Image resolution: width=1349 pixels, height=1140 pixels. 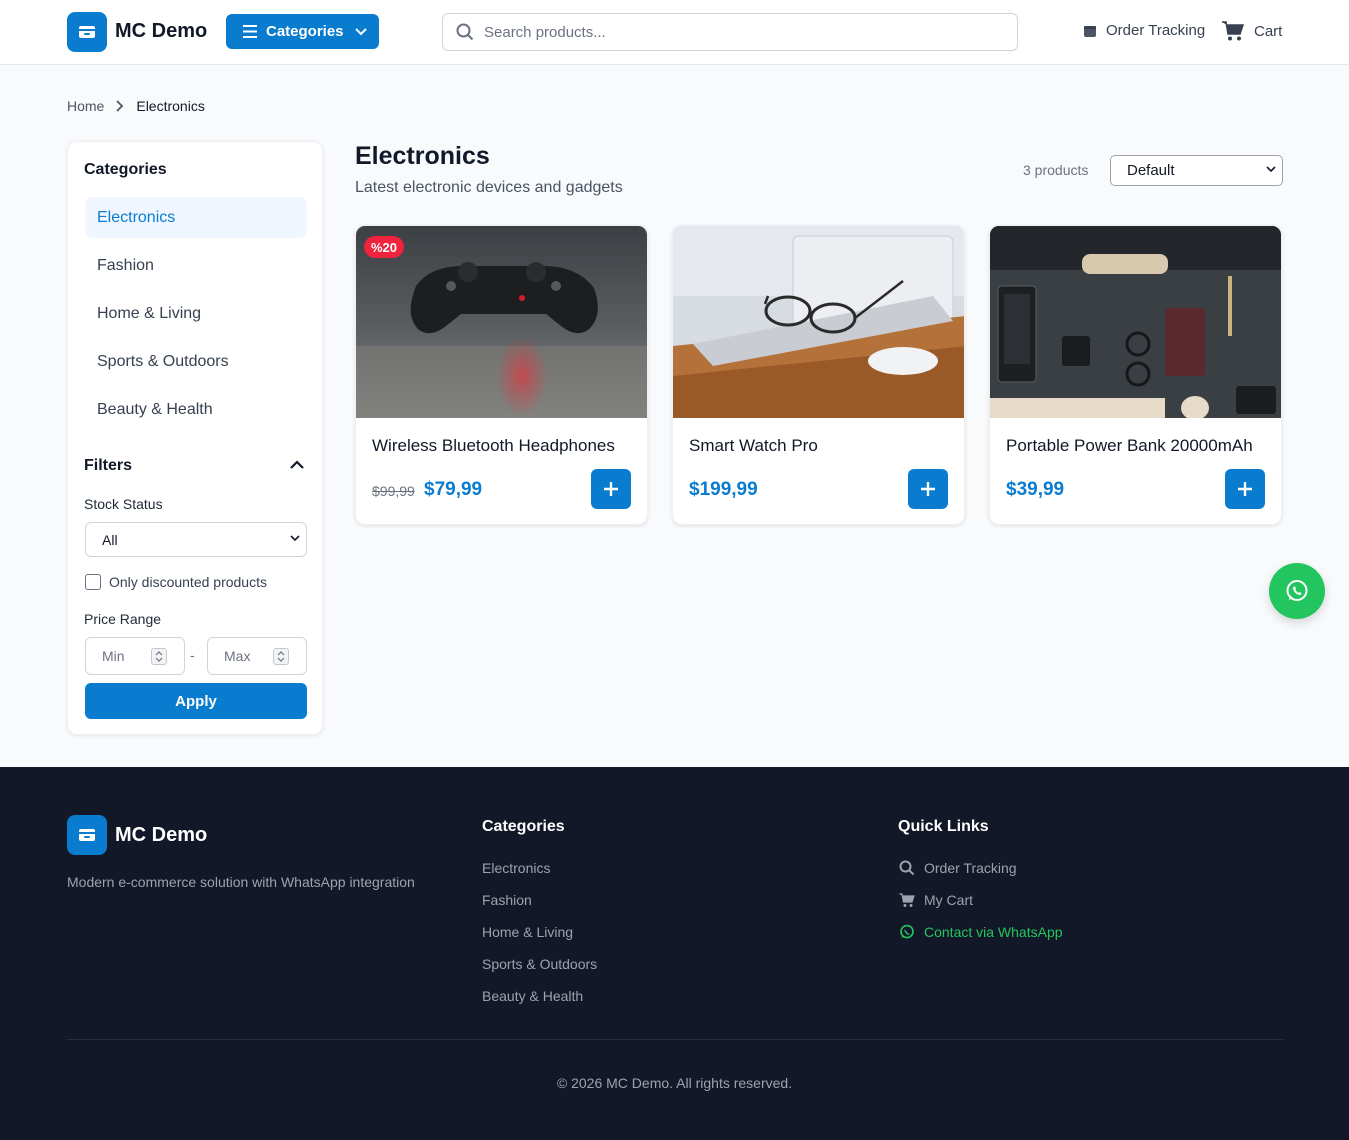 I want to click on product-image-desk-flatlay, so click(x=1135, y=322).